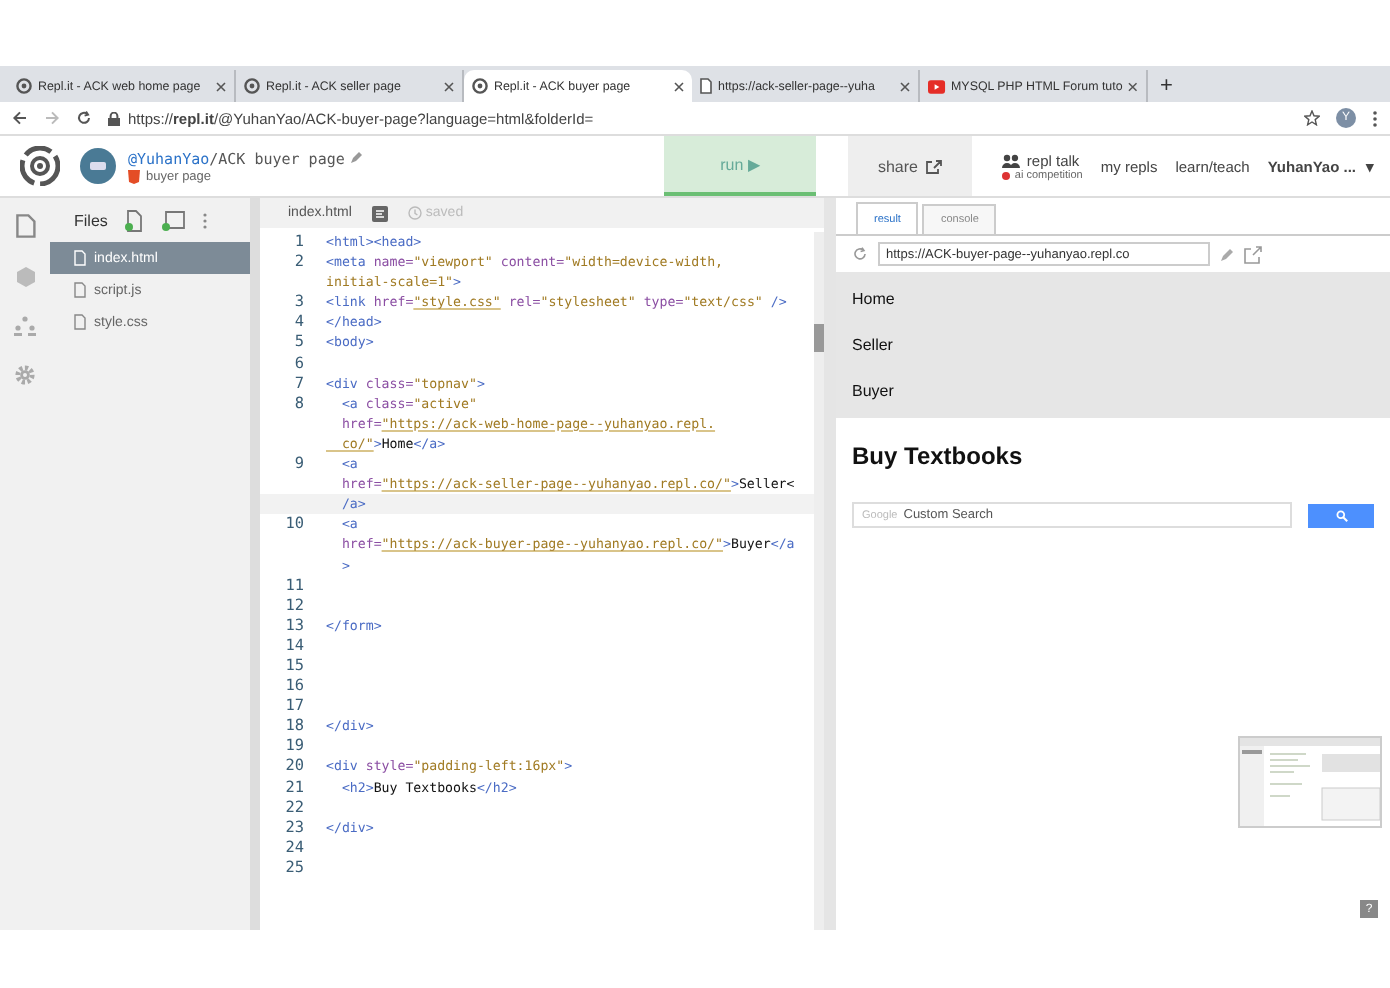 Image resolution: width=1390 pixels, height=988 pixels. I want to click on back-icon, so click(20, 118).